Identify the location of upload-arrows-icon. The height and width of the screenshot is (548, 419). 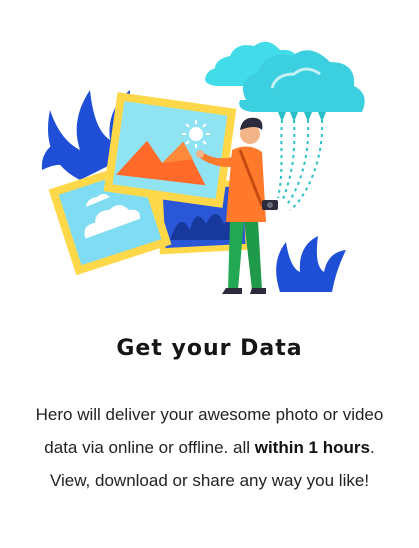
(300, 165).